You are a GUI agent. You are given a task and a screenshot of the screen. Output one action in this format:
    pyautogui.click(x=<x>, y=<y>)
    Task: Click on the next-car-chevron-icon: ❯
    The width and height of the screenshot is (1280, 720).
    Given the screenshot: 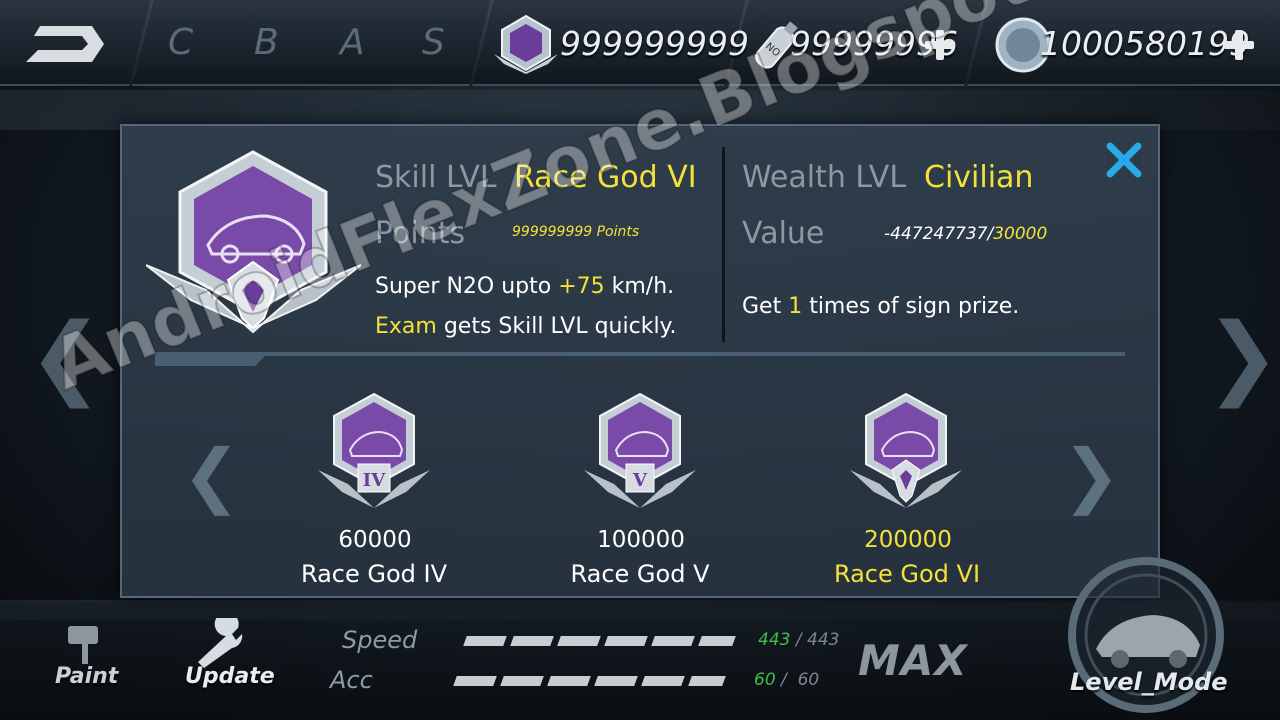 What is the action you would take?
    pyautogui.click(x=1242, y=357)
    